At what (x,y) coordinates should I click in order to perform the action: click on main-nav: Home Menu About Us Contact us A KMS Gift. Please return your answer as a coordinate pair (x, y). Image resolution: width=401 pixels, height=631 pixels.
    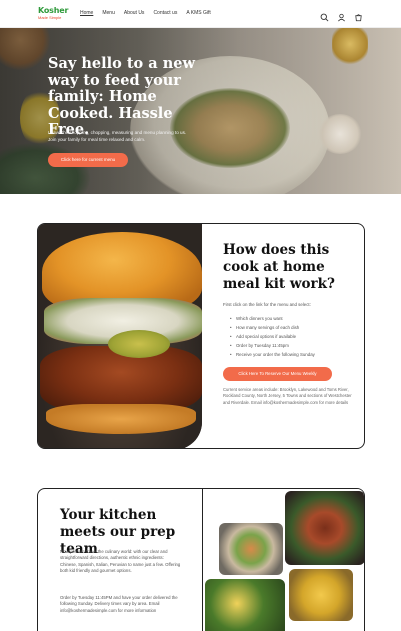
    Looking at the image, I should click on (145, 13).